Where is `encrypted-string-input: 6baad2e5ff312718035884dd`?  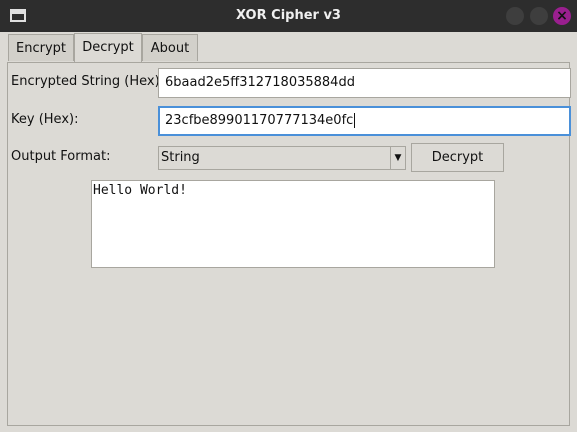 encrypted-string-input: 6baad2e5ff312718035884dd is located at coordinates (364, 83).